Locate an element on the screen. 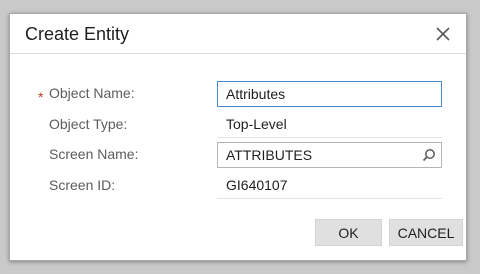 The image size is (480, 274). object-type-value: Top-Level is located at coordinates (256, 124).